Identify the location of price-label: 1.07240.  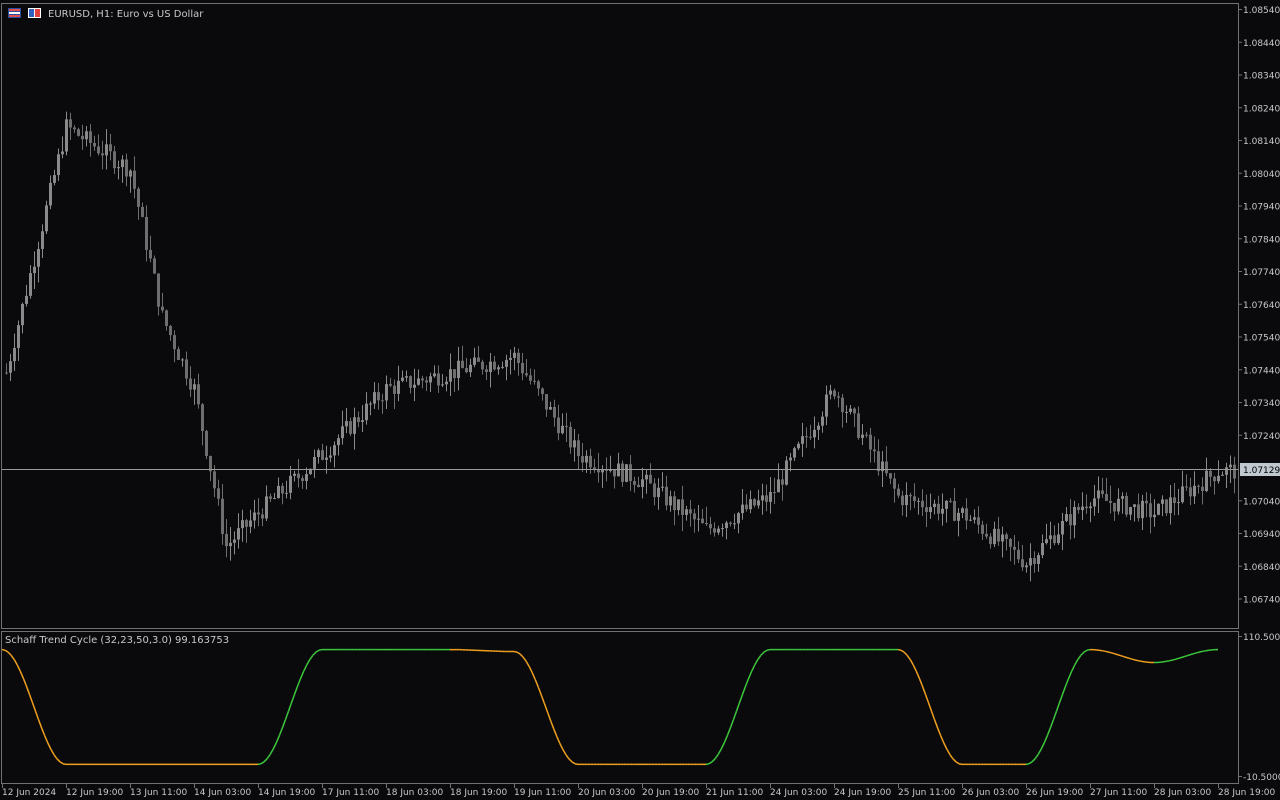
(1261, 437).